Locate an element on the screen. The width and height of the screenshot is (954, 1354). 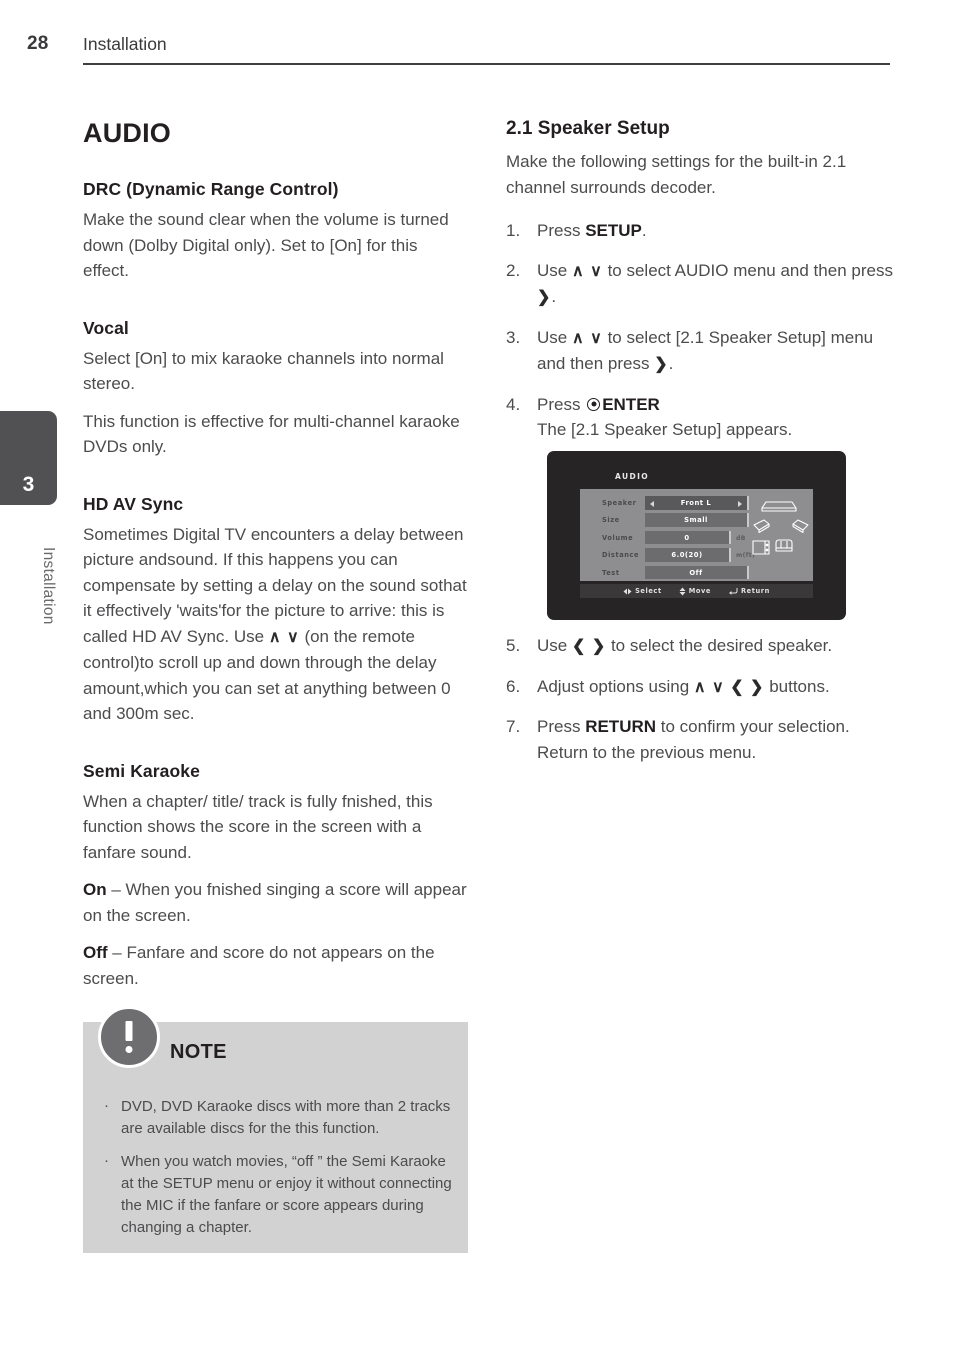
osd-label-speaker: Speaker is located at coordinates (619, 503).